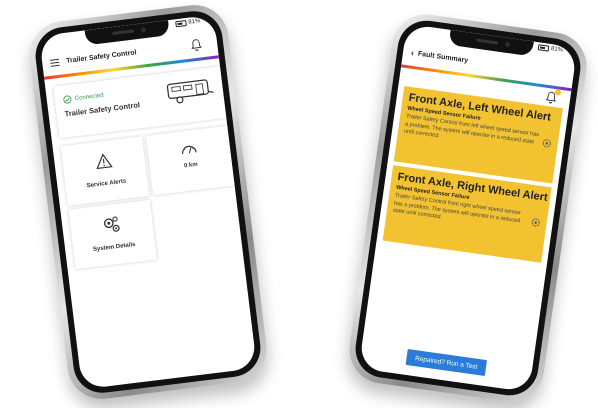 The width and height of the screenshot is (598, 408). What do you see at coordinates (104, 161) in the screenshot?
I see `warning-icon` at bounding box center [104, 161].